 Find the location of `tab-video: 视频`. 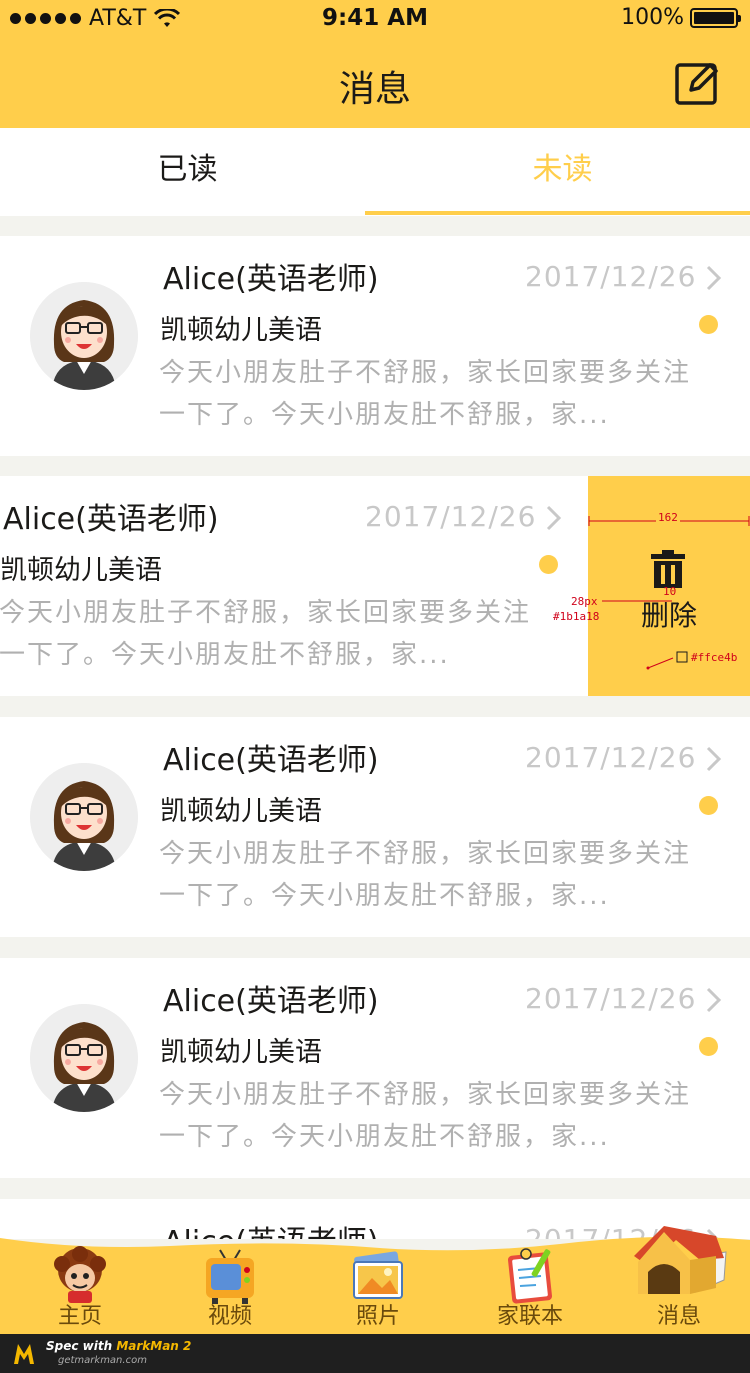

tab-video: 视频 is located at coordinates (230, 1281).